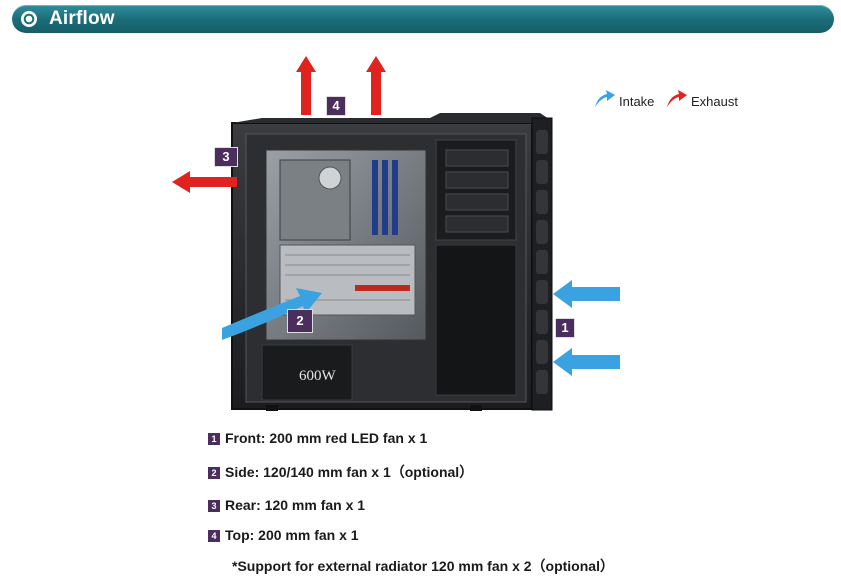 The width and height of the screenshot is (841, 579). Describe the element at coordinates (283, 535) in the screenshot. I see `spec-item-top: 4 Top: 200 mm fan x 1` at that location.